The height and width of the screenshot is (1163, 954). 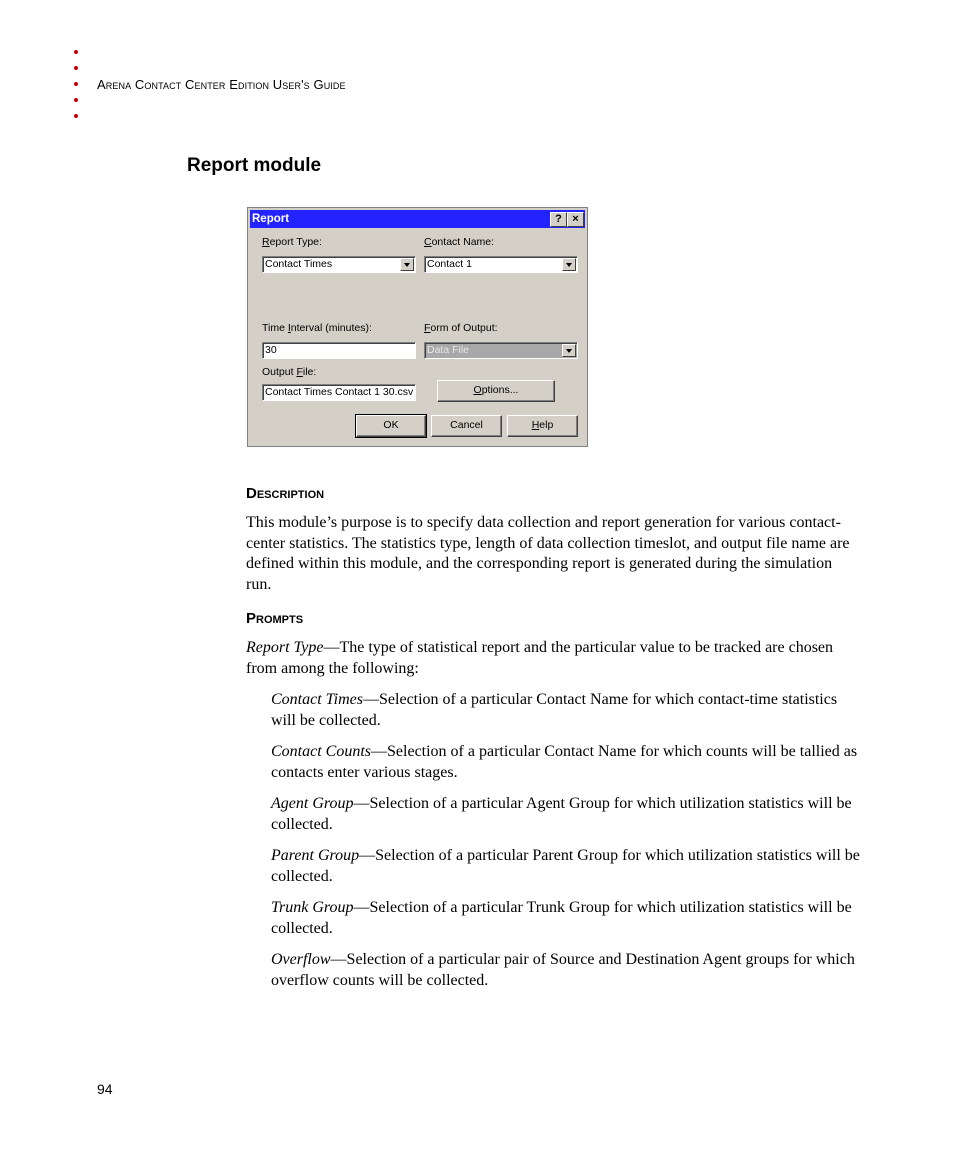 What do you see at coordinates (558, 219) in the screenshot?
I see `help-icon: ?` at bounding box center [558, 219].